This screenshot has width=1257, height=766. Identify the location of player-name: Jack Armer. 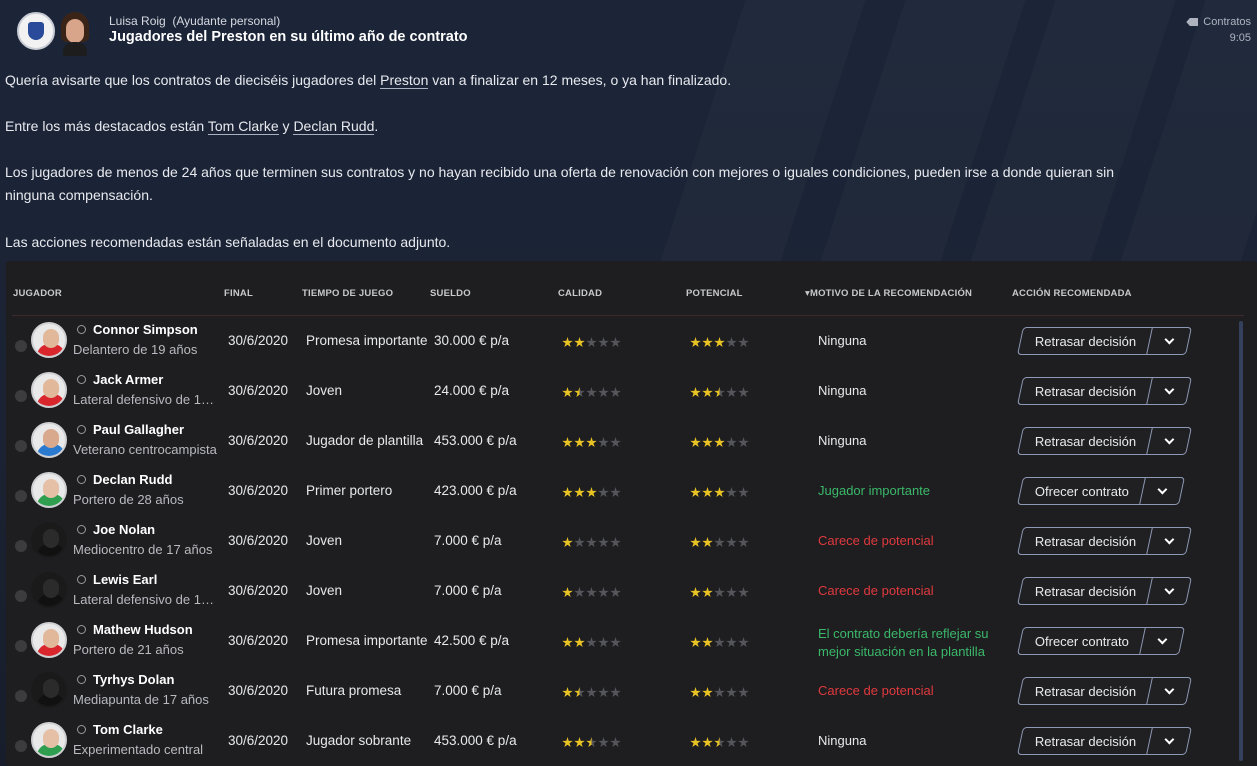
(128, 379).